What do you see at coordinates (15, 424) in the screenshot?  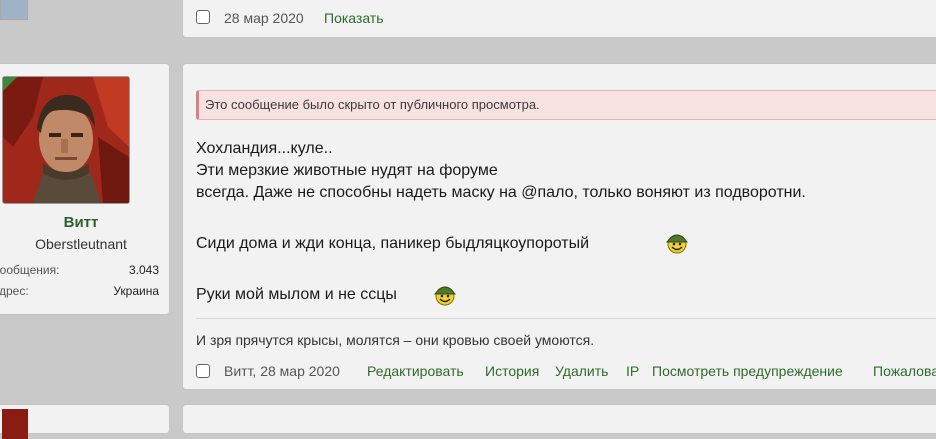 I see `next-user-avatar` at bounding box center [15, 424].